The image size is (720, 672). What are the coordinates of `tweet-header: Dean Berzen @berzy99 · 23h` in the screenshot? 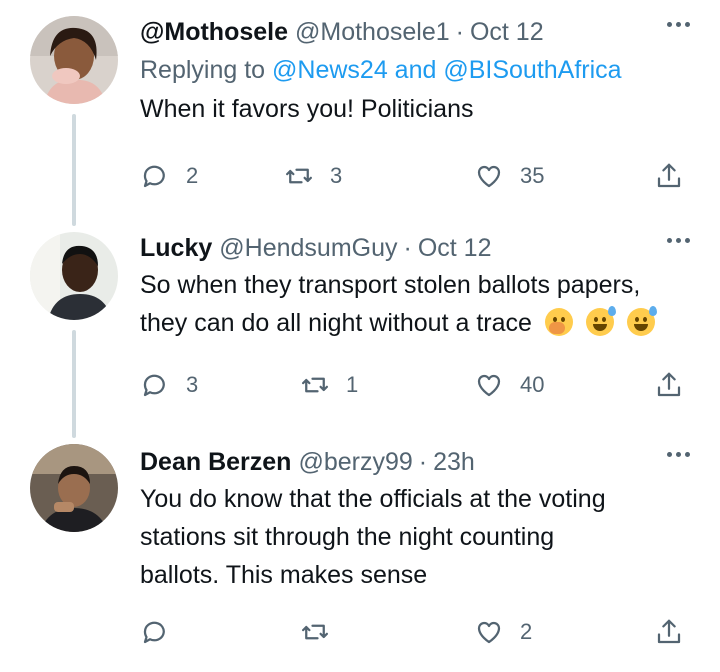 It's located at (415, 462).